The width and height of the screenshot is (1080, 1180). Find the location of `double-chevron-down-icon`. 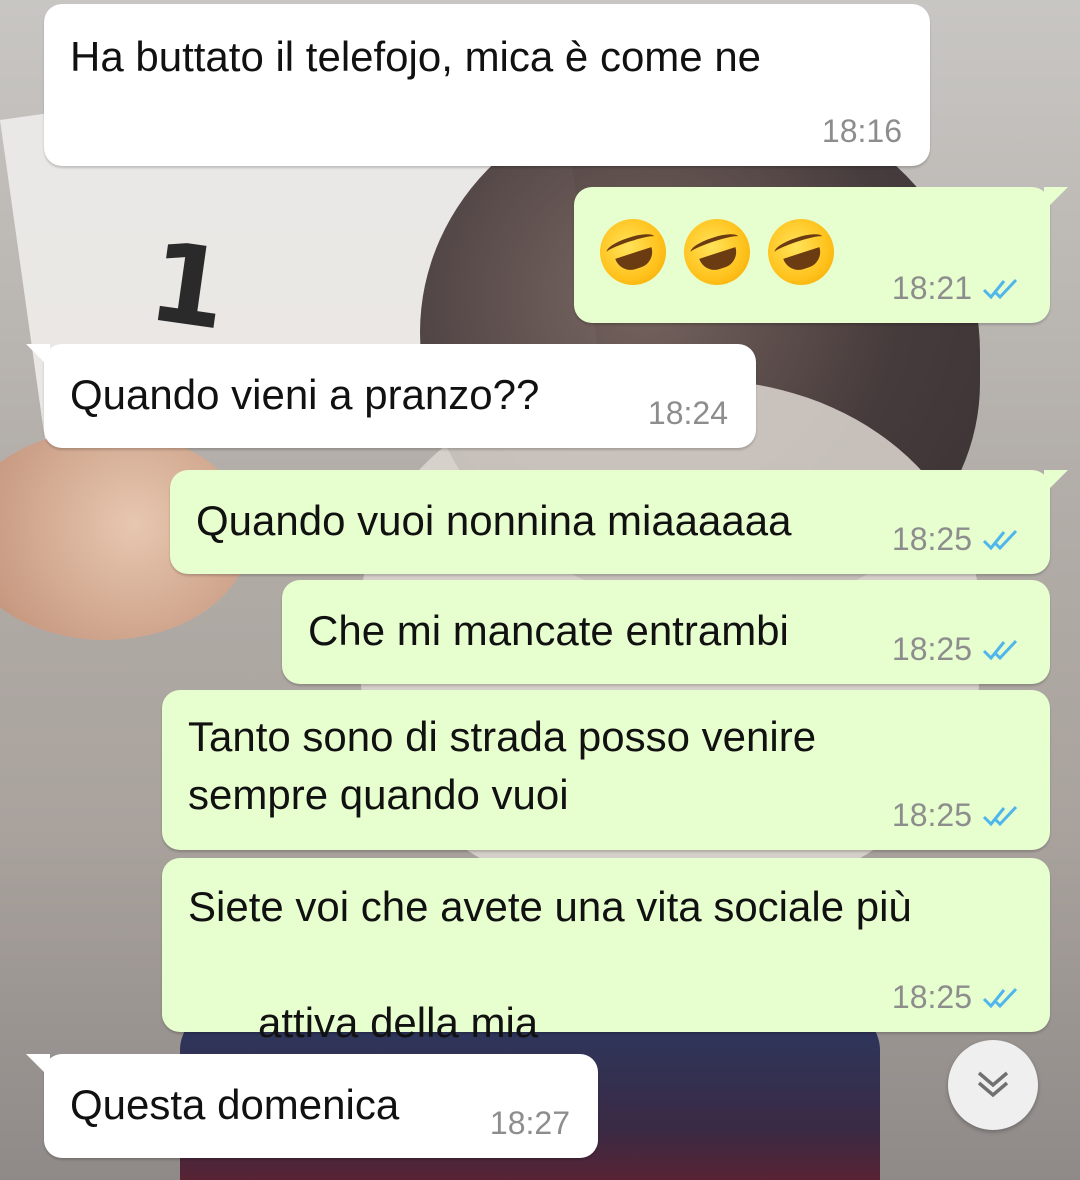

double-chevron-down-icon is located at coordinates (993, 1084).